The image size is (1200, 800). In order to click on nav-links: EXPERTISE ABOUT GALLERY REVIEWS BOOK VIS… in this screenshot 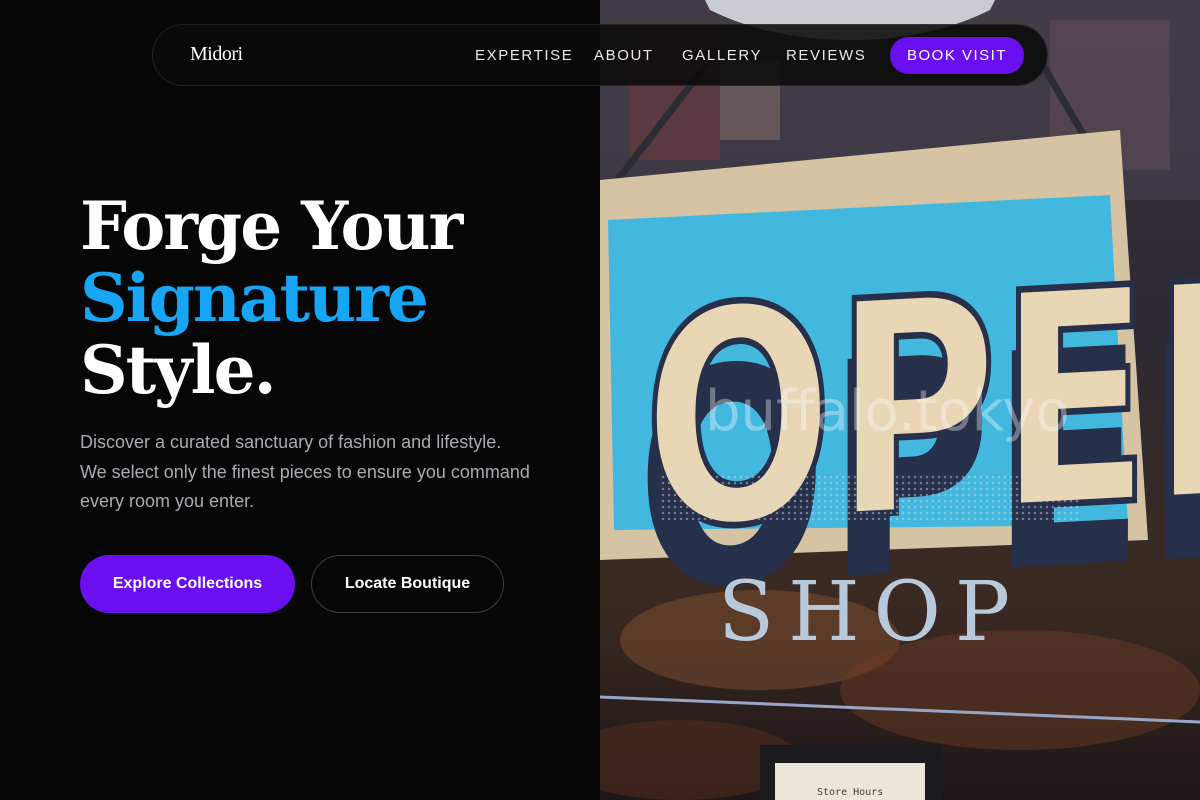, I will do `click(600, 55)`.